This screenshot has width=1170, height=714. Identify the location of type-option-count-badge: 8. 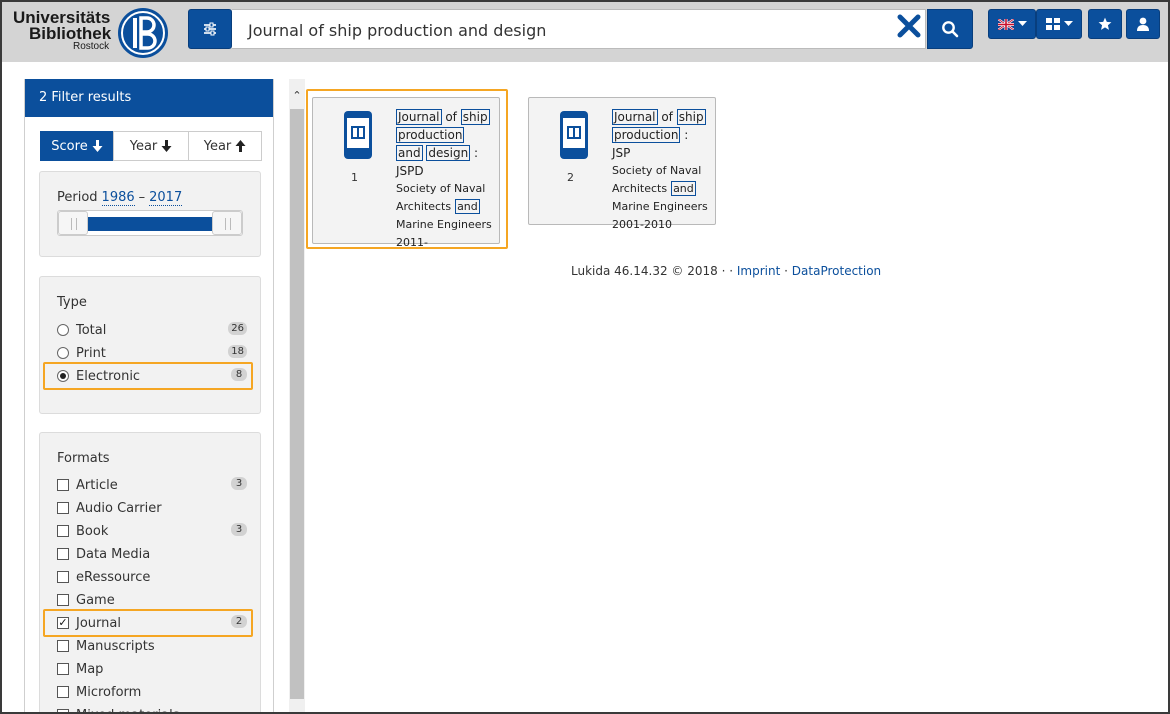
(239, 374).